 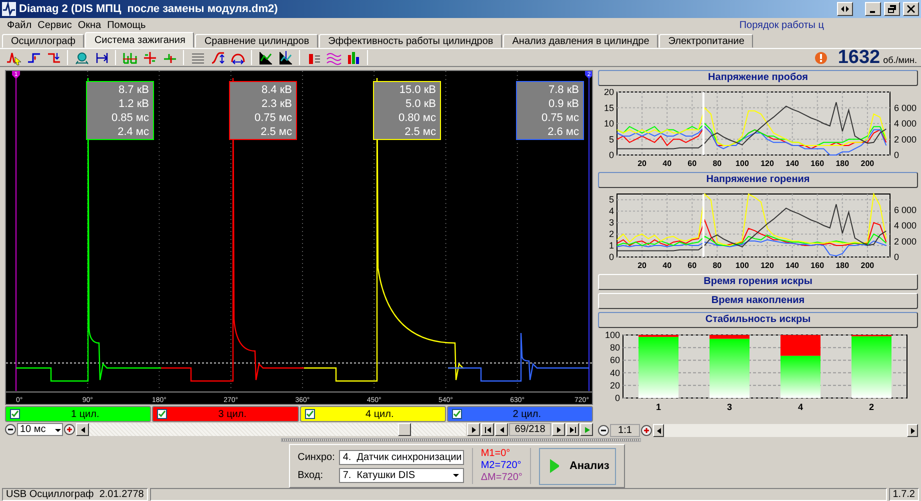 What do you see at coordinates (311, 475) in the screenshot?
I see `field-label: Вход:` at bounding box center [311, 475].